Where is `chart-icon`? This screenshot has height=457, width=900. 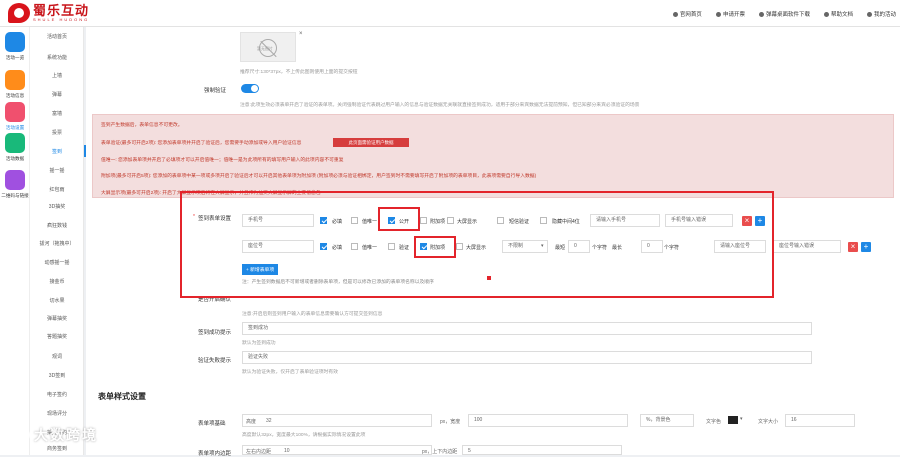 chart-icon is located at coordinates (15, 143).